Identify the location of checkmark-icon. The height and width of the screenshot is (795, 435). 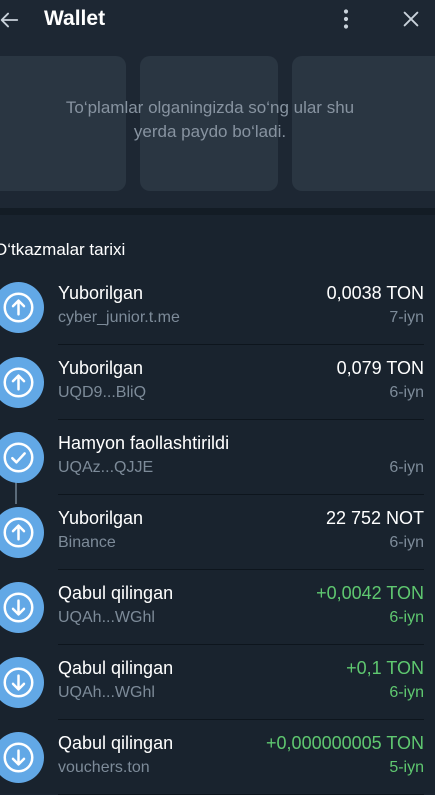
(18, 457).